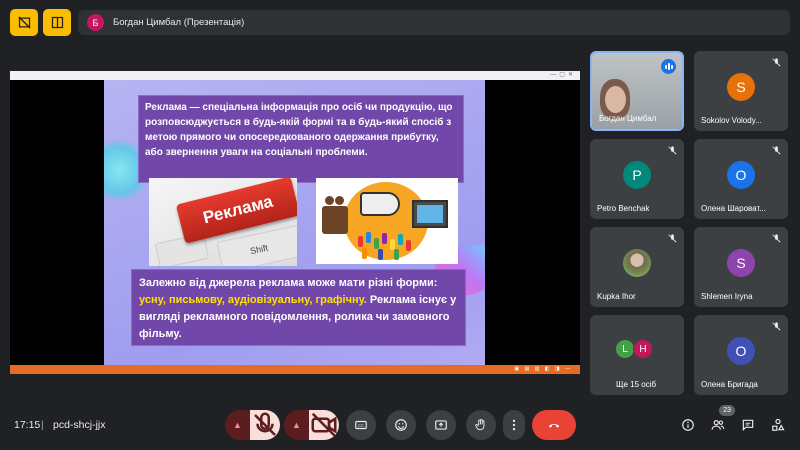 This screenshot has width=800, height=450. I want to click on closed-captions-icon: CC, so click(361, 425).